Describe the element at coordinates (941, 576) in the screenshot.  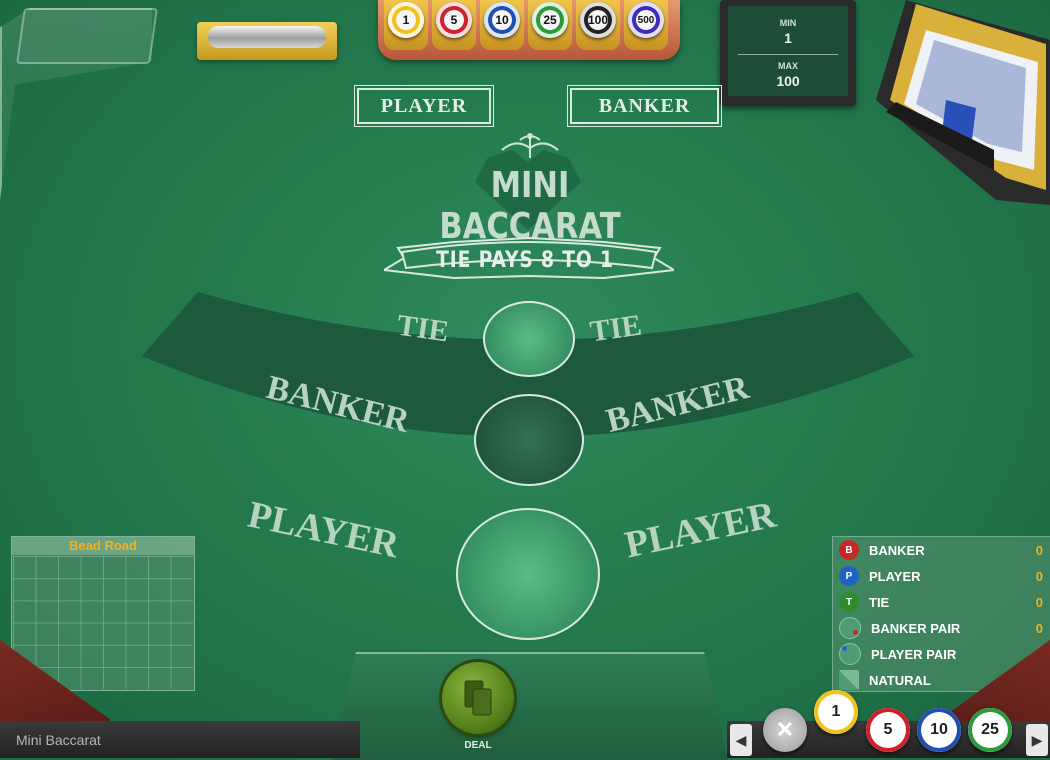
I see `stat-row-player: P PLAYER 0` at that location.